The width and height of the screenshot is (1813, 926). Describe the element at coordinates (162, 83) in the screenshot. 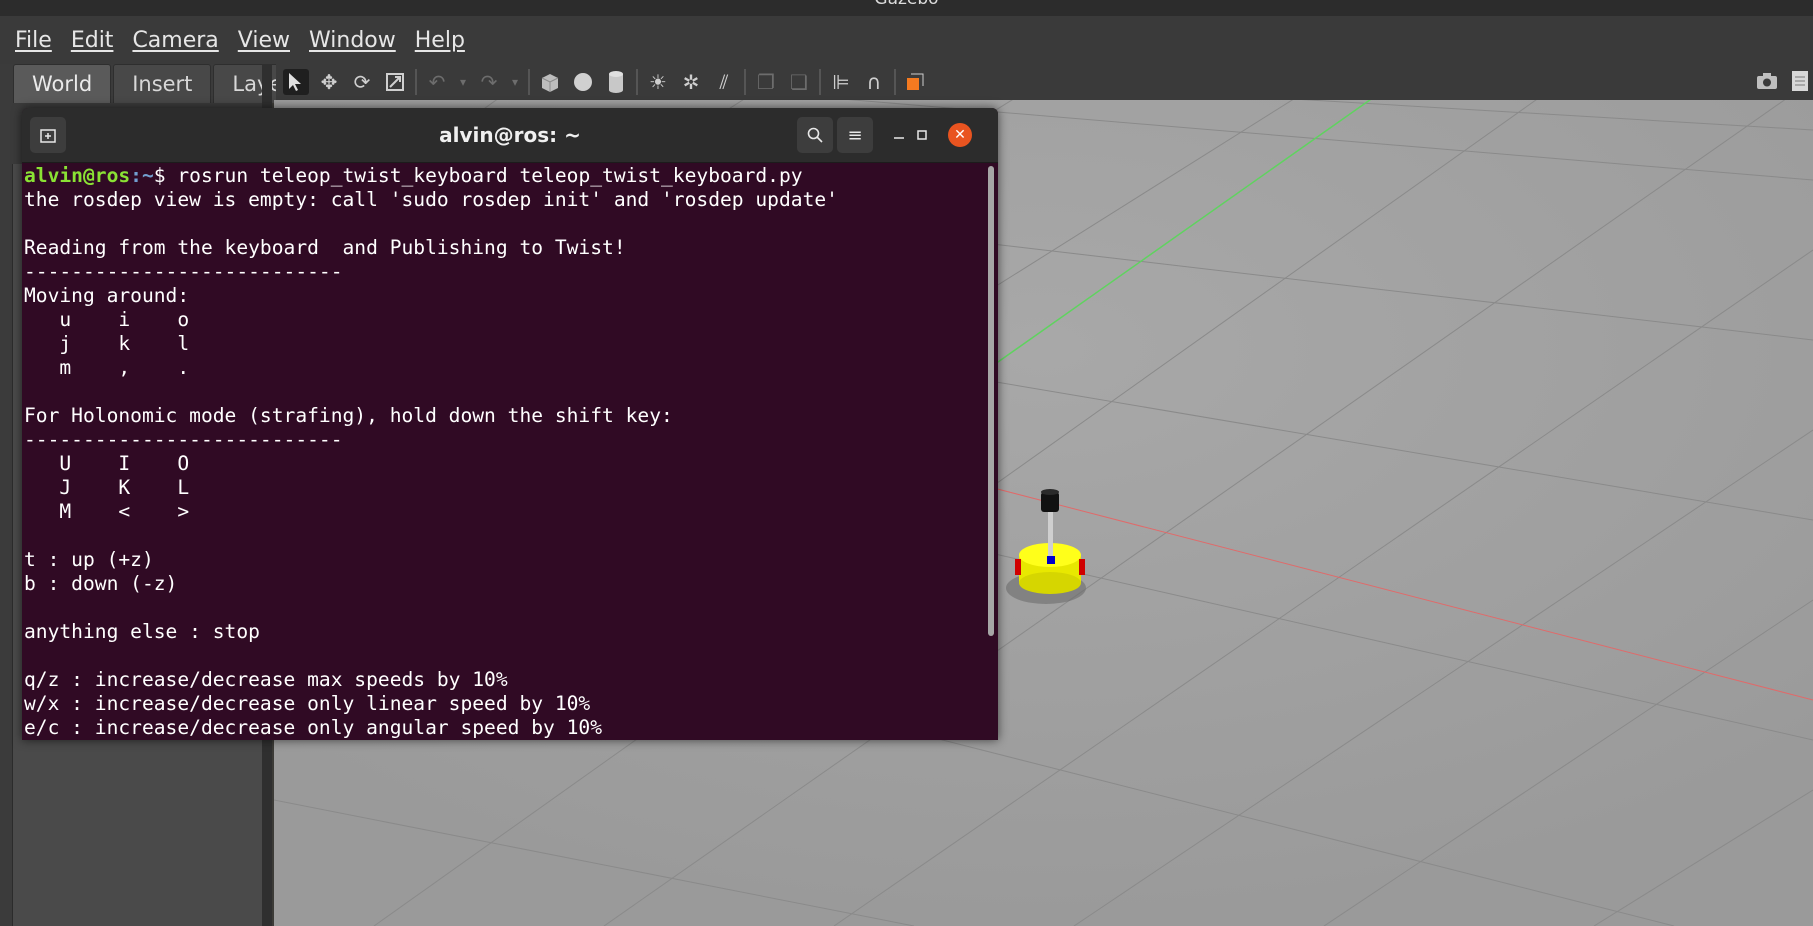

I see `tab-insert: Insert` at that location.